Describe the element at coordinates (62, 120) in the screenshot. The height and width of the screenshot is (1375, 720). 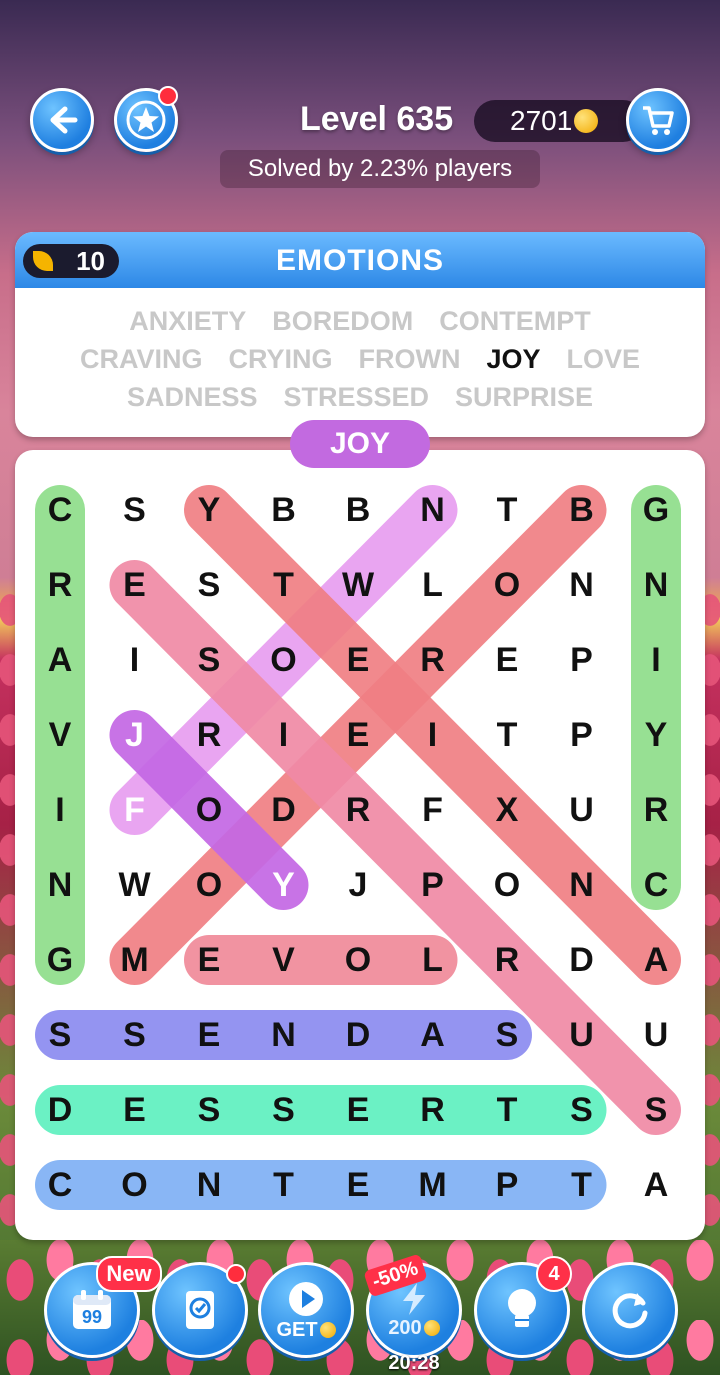
I see `back-button` at that location.